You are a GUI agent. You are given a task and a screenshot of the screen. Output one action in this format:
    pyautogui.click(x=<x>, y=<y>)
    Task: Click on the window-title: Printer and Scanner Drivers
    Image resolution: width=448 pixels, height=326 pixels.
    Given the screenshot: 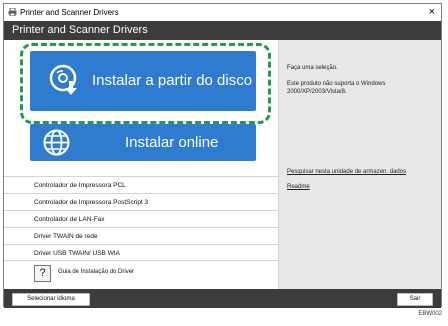 What is the action you would take?
    pyautogui.click(x=69, y=12)
    